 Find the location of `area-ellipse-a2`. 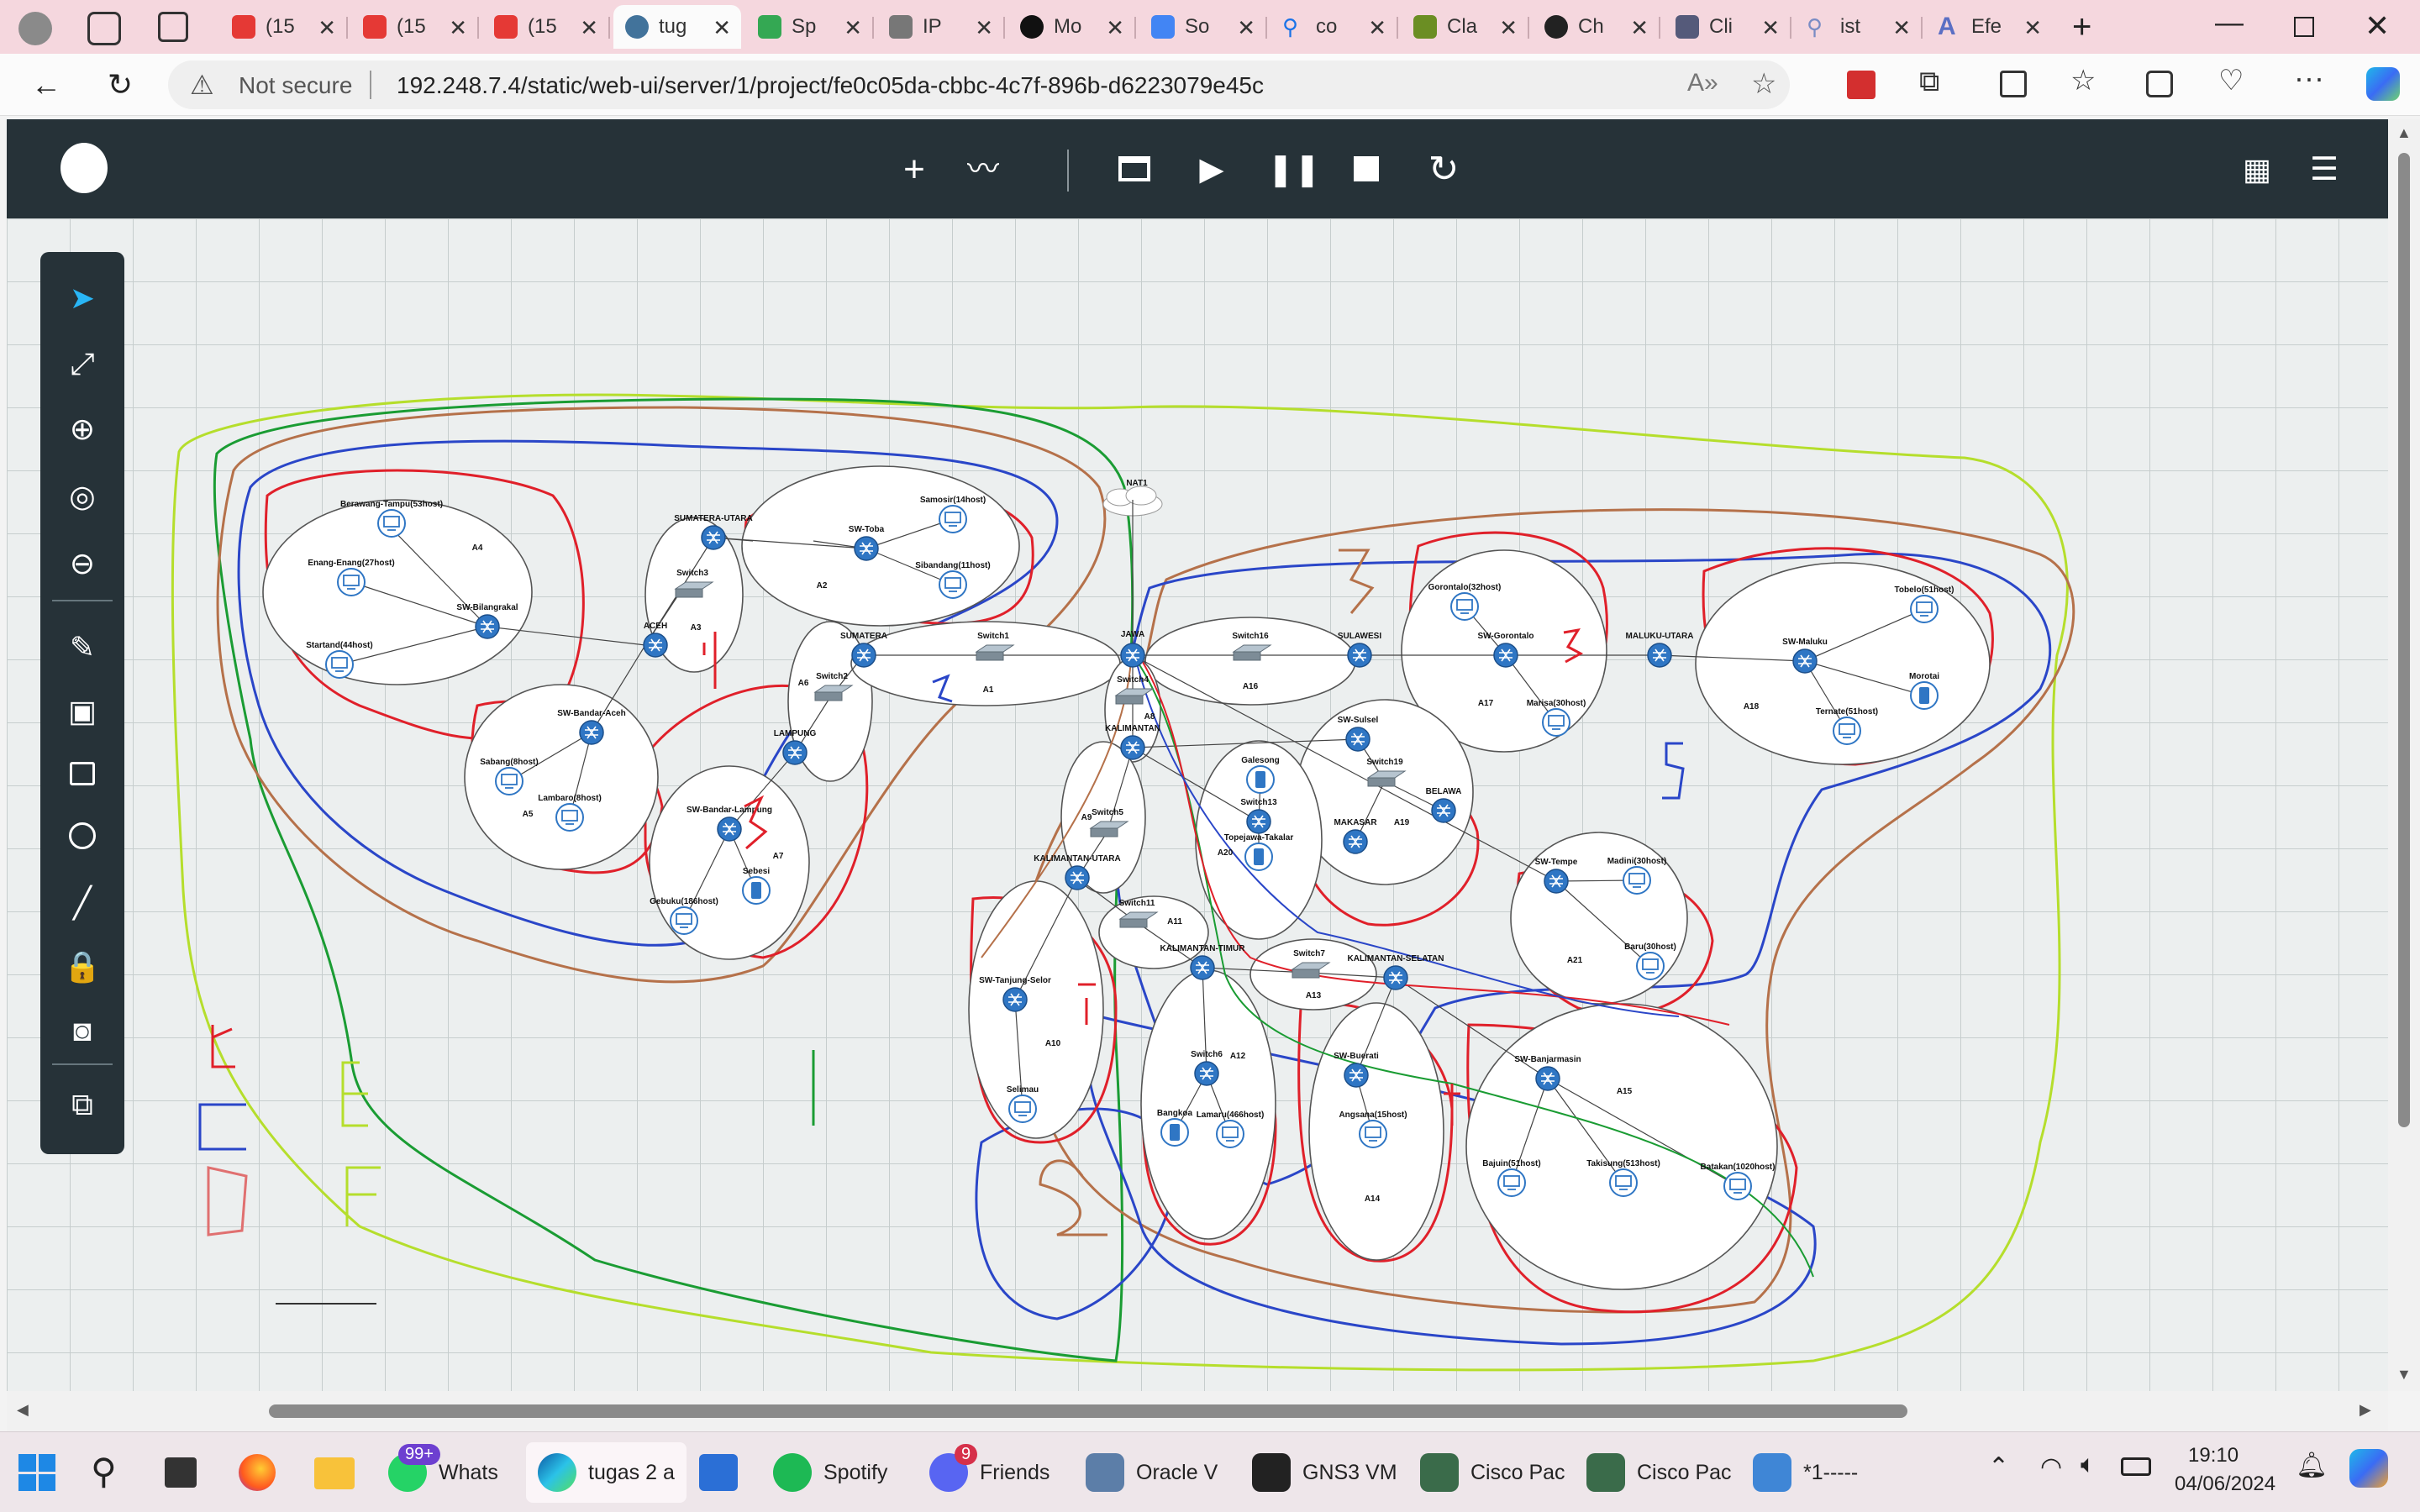

area-ellipse-a2 is located at coordinates (880, 546).